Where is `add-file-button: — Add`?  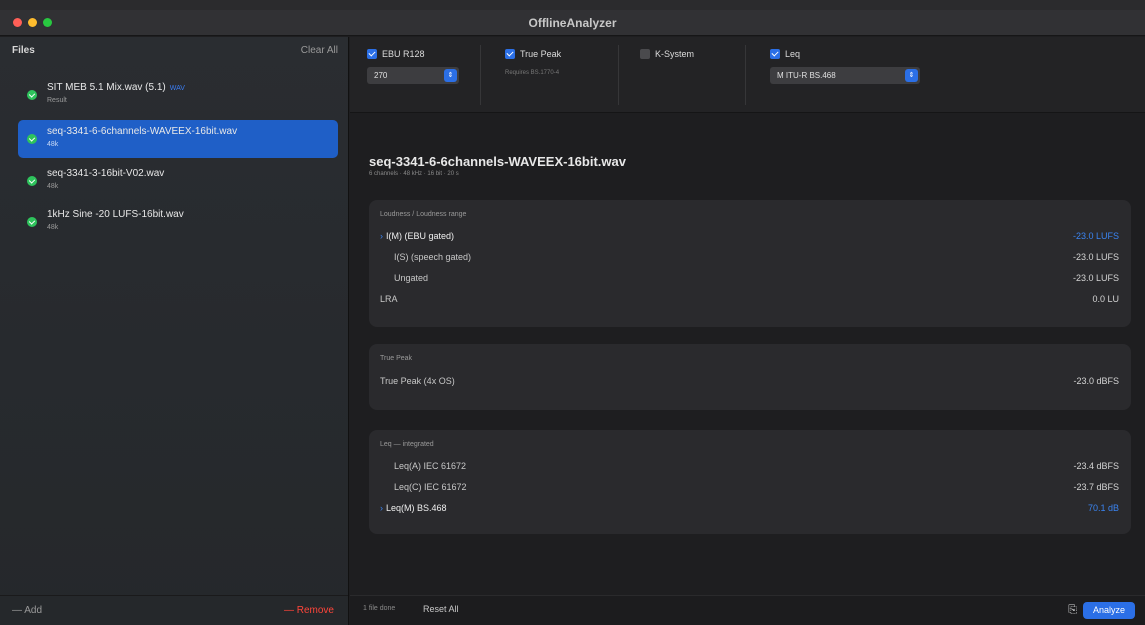 add-file-button: — Add is located at coordinates (27, 610).